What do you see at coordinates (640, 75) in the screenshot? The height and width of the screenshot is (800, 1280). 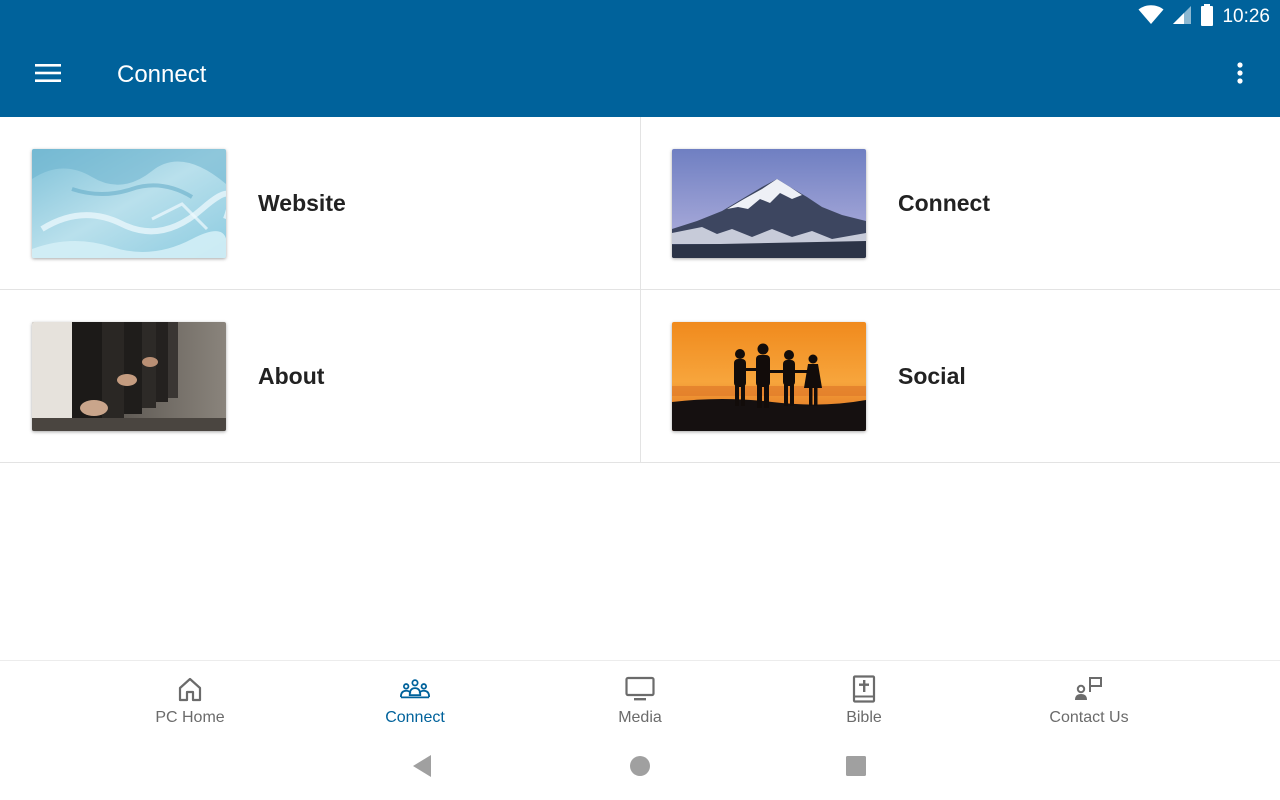 I see `app-bar: Connect` at bounding box center [640, 75].